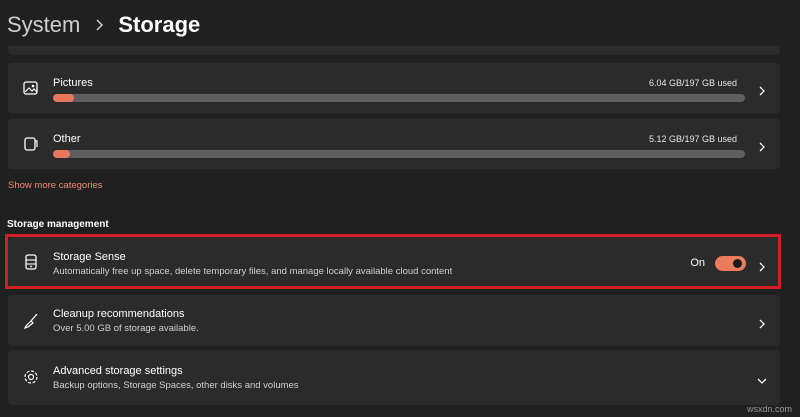 Image resolution: width=800 pixels, height=417 pixels. Describe the element at coordinates (692, 83) in the screenshot. I see `category-usage: 6.04 GB/197 GB used` at that location.